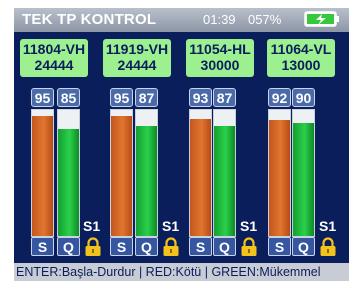  What do you see at coordinates (181, 20) in the screenshot?
I see `title-bar: TEK TP KONTROL 01:39 057%` at bounding box center [181, 20].